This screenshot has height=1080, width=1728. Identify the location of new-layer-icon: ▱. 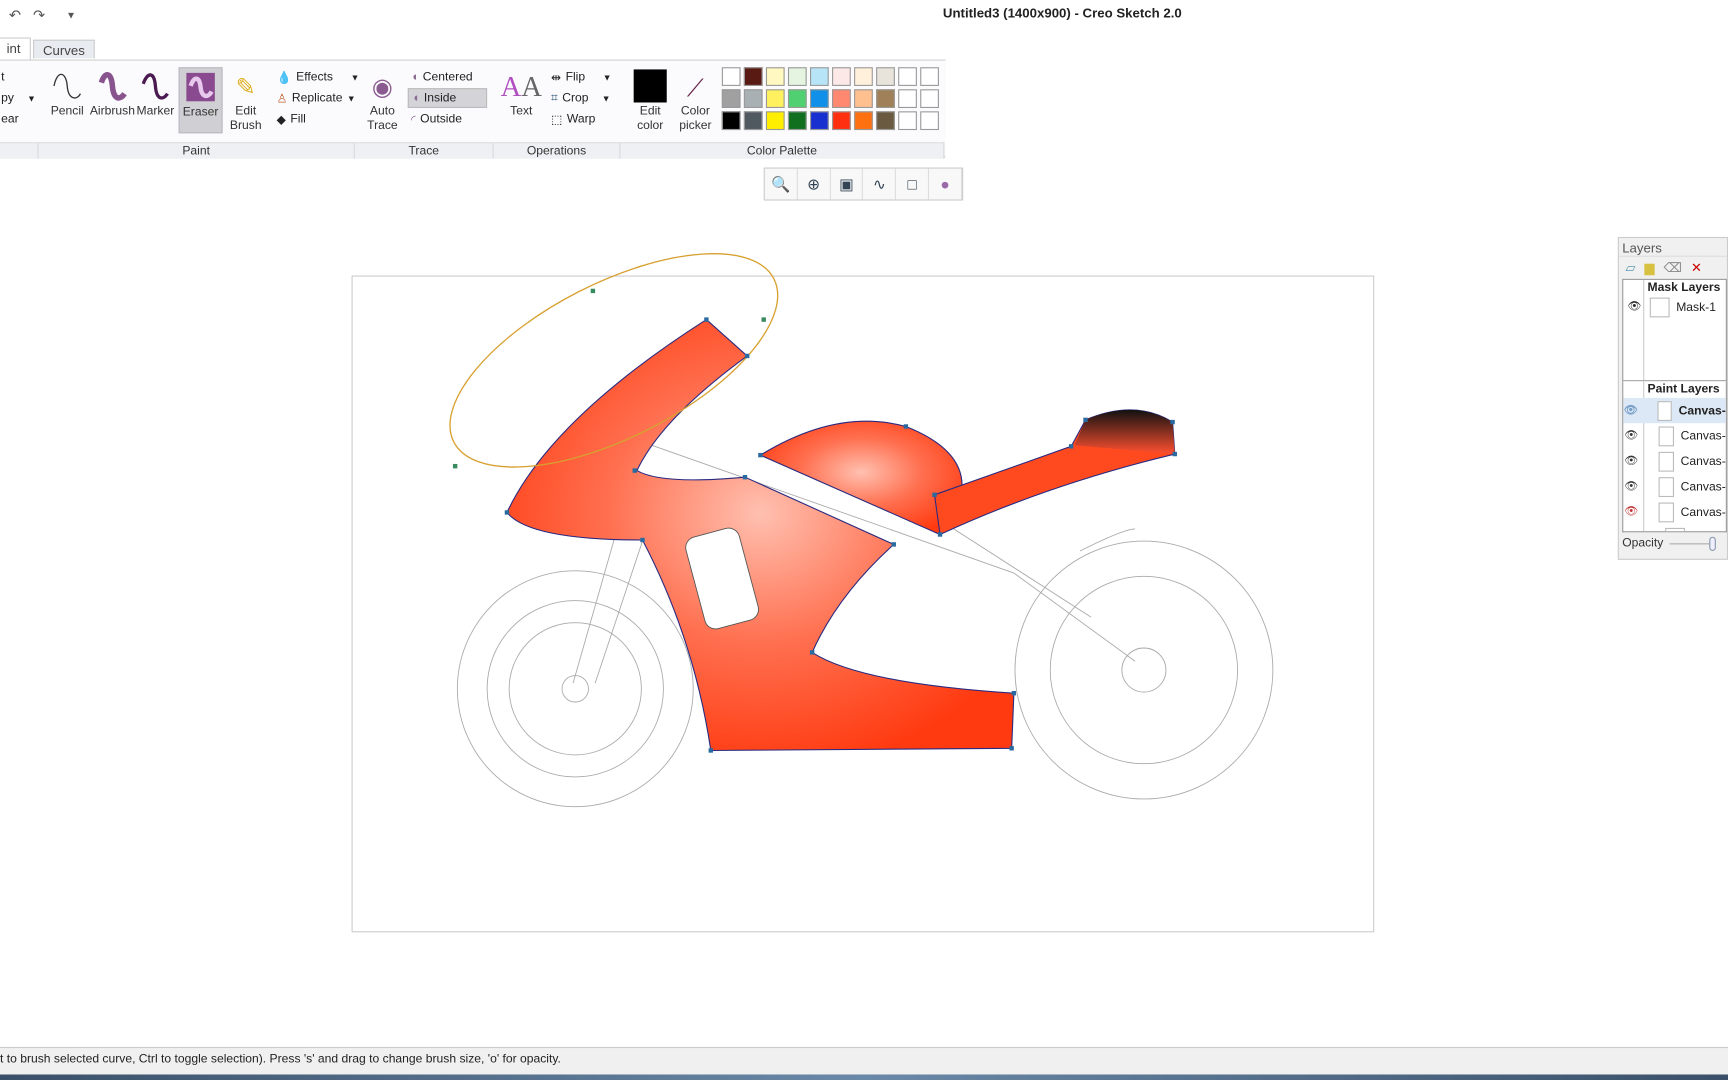
(1631, 267).